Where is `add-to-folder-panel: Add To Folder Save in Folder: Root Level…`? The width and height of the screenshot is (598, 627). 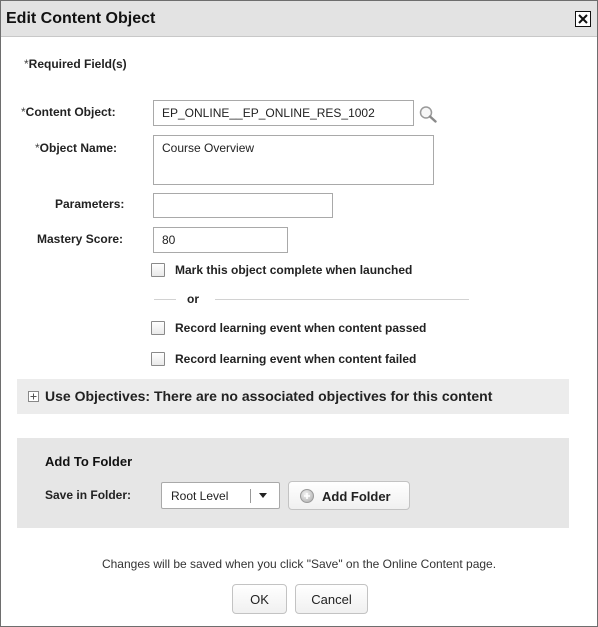
add-to-folder-panel: Add To Folder Save in Folder: Root Level… is located at coordinates (293, 483).